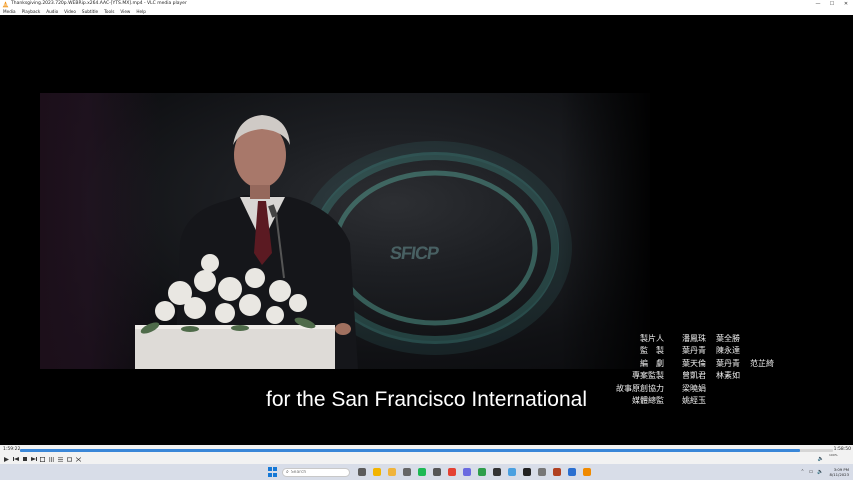 This screenshot has height=480, width=853. What do you see at coordinates (821, 459) in the screenshot?
I see `speaker-icon: 🔈` at bounding box center [821, 459].